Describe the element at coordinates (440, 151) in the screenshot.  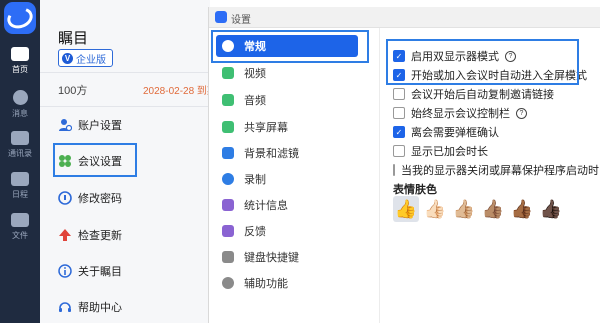
I see `option-show-duration: 显示已加会时长` at that location.